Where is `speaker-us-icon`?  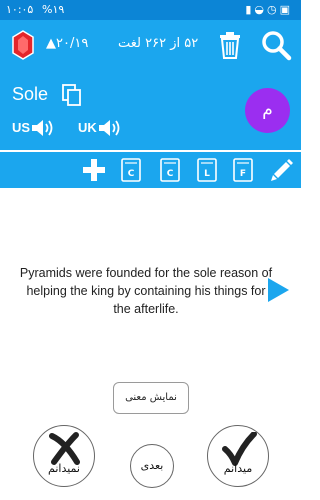 speaker-us-icon is located at coordinates (43, 128).